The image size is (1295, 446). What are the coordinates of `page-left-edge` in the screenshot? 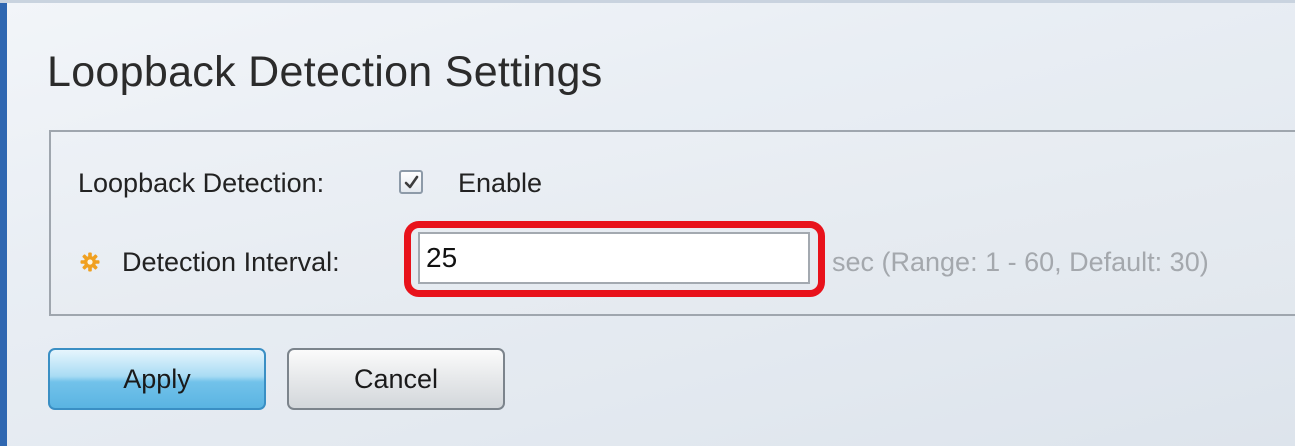 It's located at (3, 223).